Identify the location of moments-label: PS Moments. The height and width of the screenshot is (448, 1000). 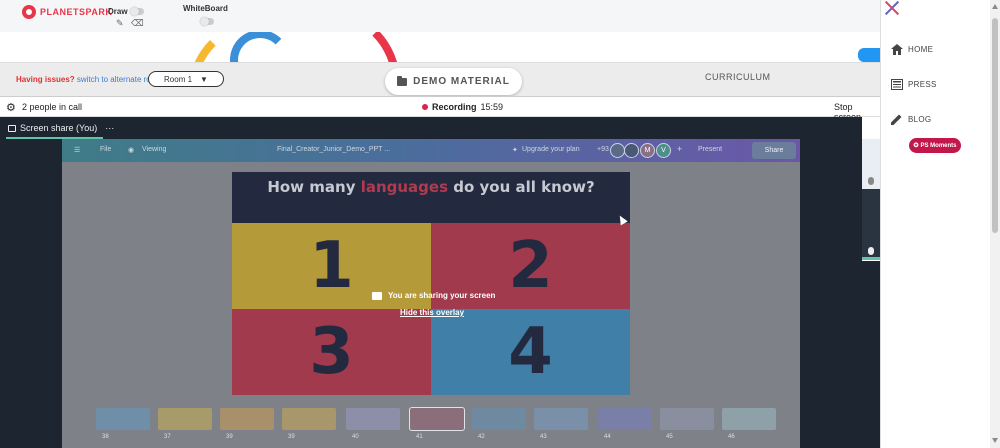
(938, 145).